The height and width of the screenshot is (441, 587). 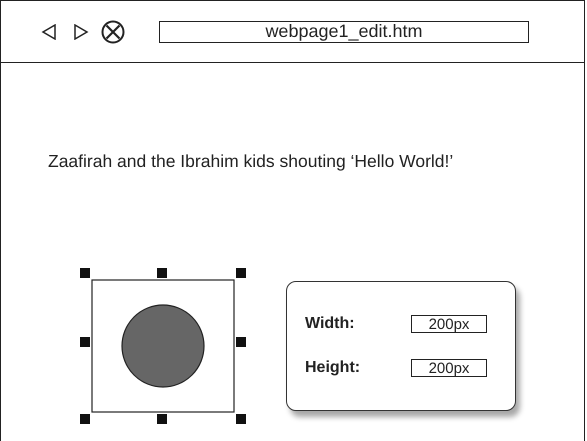 What do you see at coordinates (344, 31) in the screenshot?
I see `address-field: webpage1_edit.htm` at bounding box center [344, 31].